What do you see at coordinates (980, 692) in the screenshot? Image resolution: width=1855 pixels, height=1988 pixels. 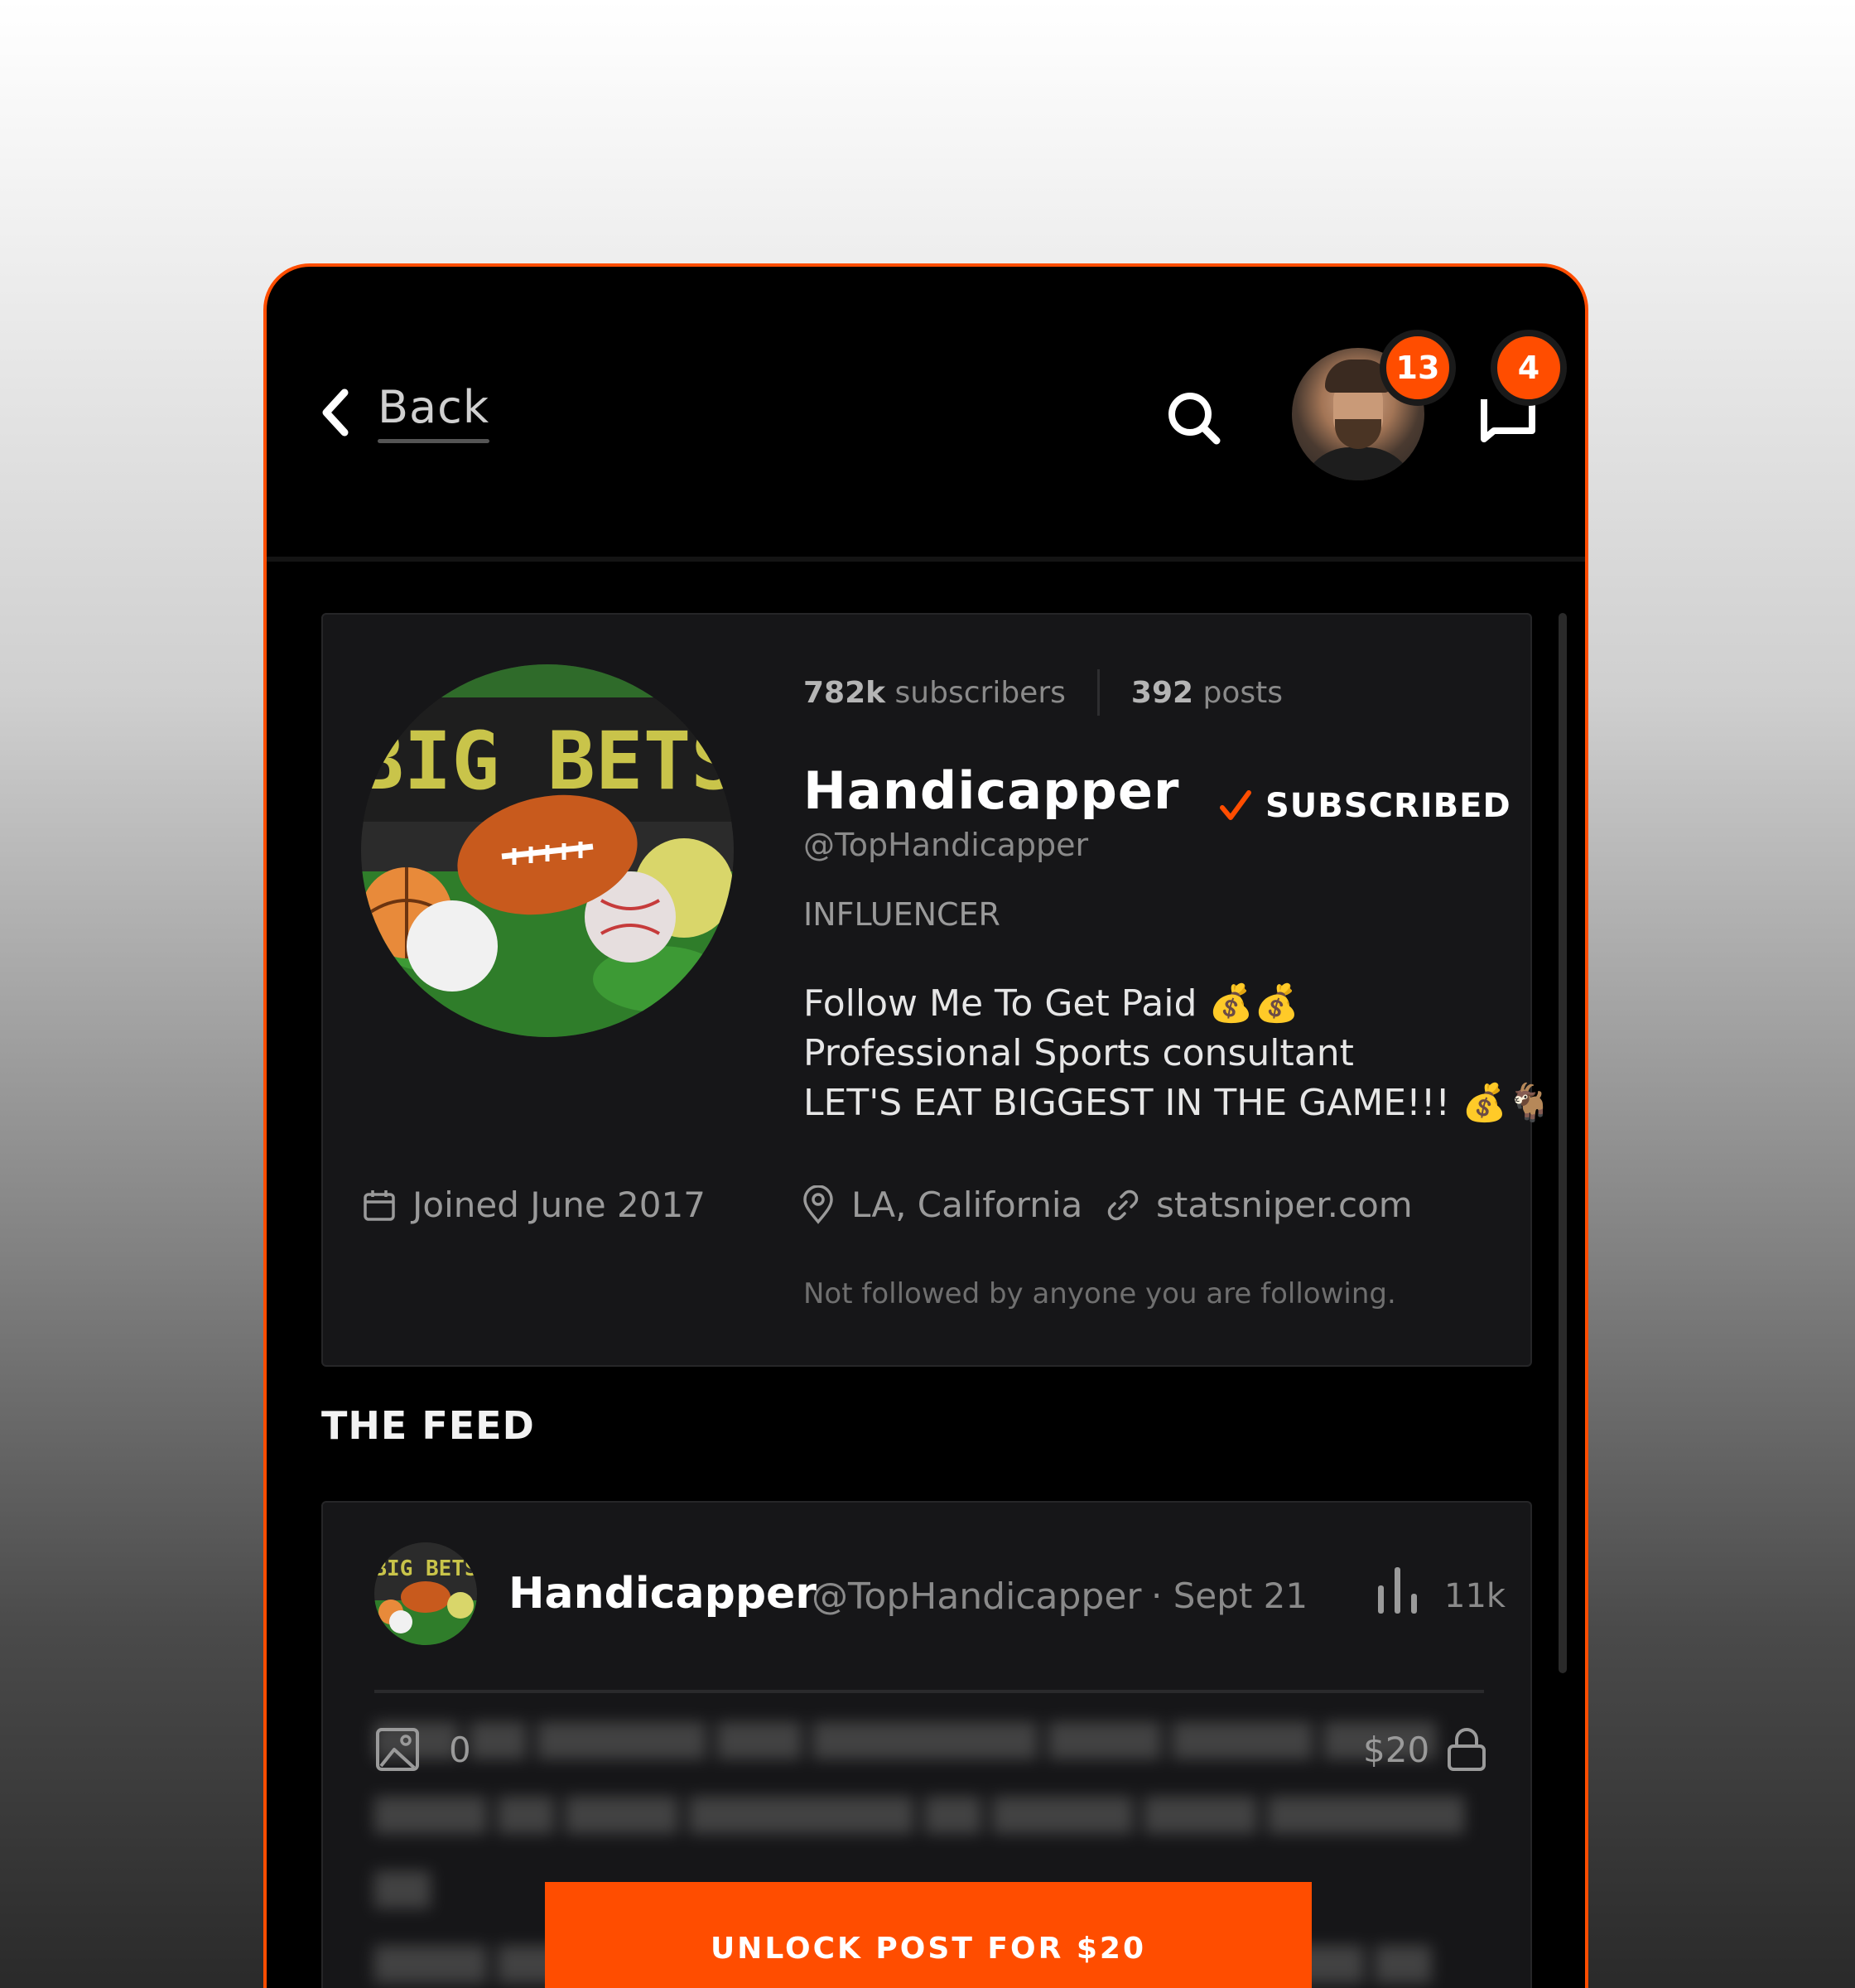 I see `subscribers-label: subscribers` at bounding box center [980, 692].